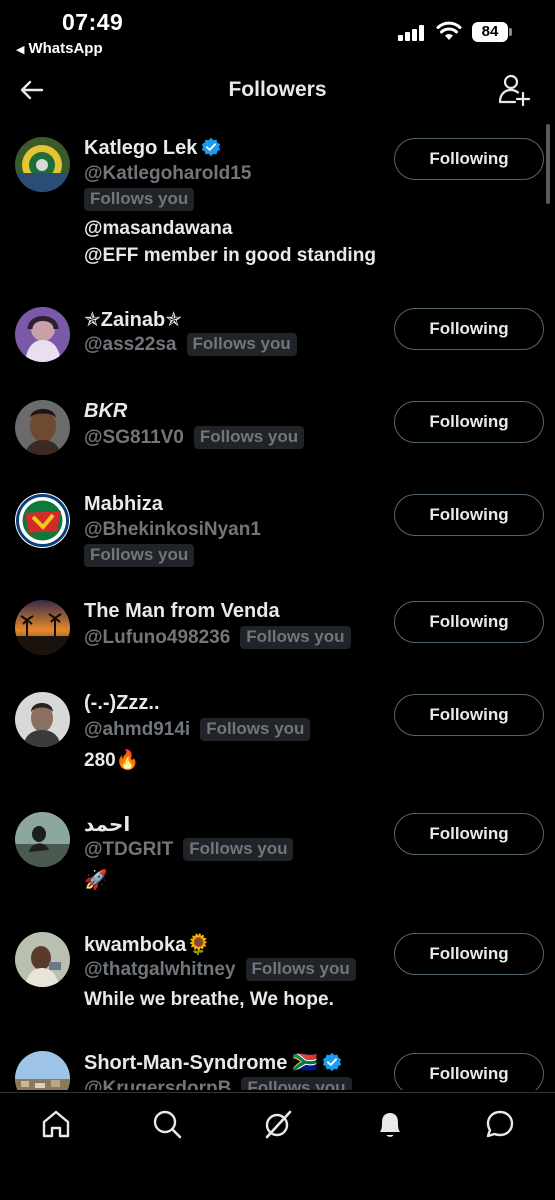 Image resolution: width=555 pixels, height=1200 pixels. What do you see at coordinates (182, 611) in the screenshot?
I see `follower-name: The Man from Venda` at bounding box center [182, 611].